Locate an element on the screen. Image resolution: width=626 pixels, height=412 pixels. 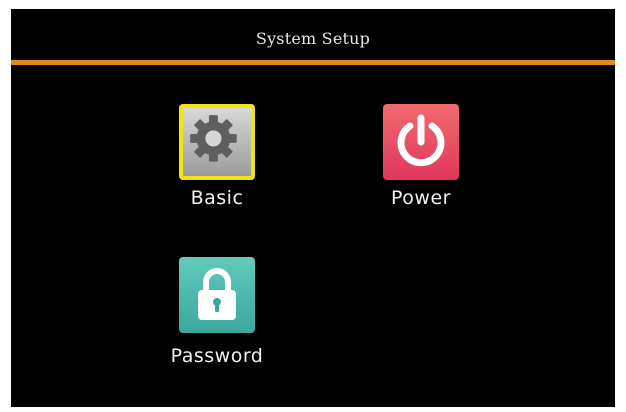
gear-icon is located at coordinates (217, 142).